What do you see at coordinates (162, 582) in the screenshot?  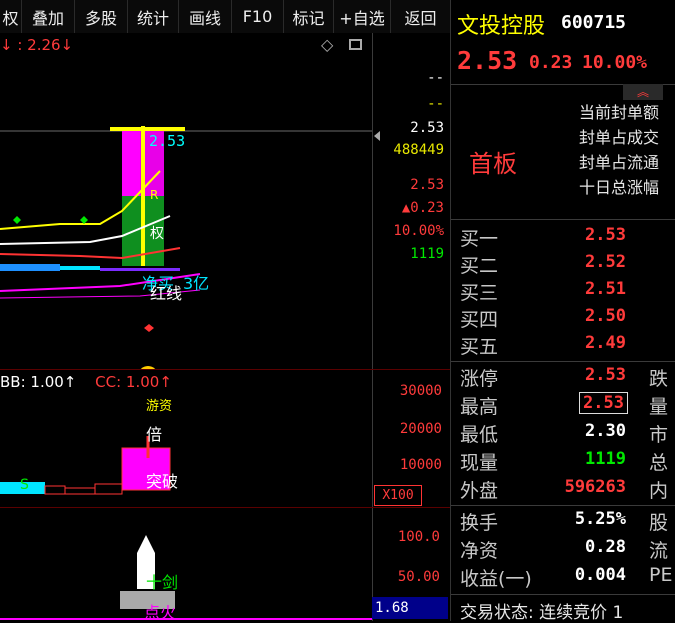 I see `label-sword: 十剑` at bounding box center [162, 582].